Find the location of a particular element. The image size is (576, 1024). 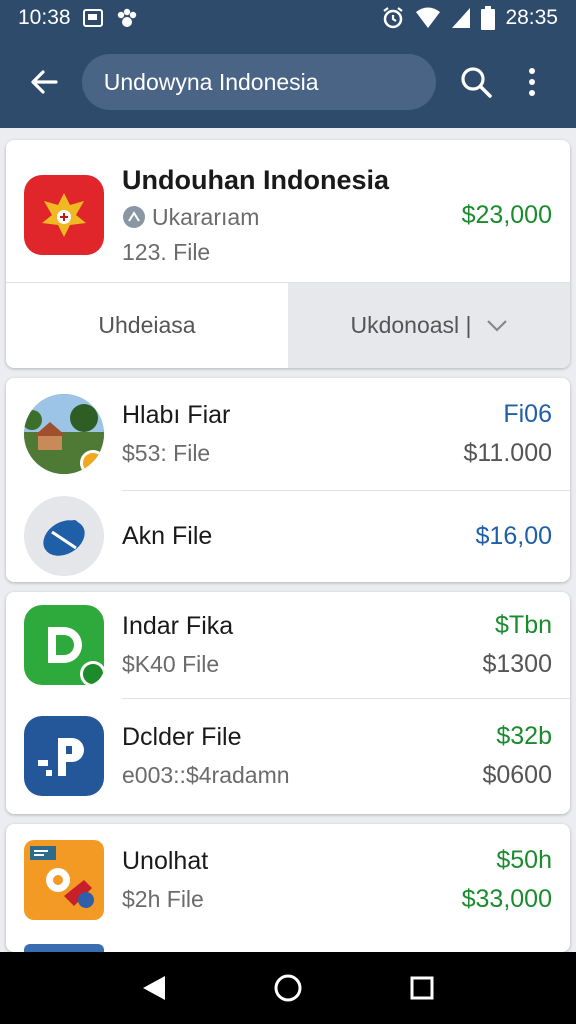

satellite-dish-icon is located at coordinates (64, 536).